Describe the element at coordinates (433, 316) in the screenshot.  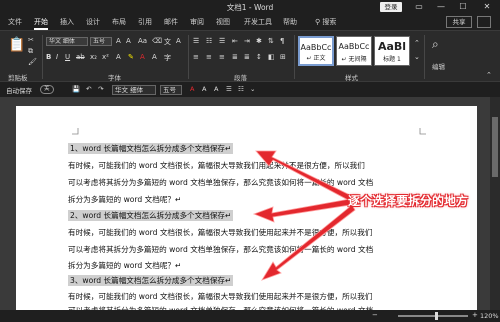
I see `zoom-slider` at that location.